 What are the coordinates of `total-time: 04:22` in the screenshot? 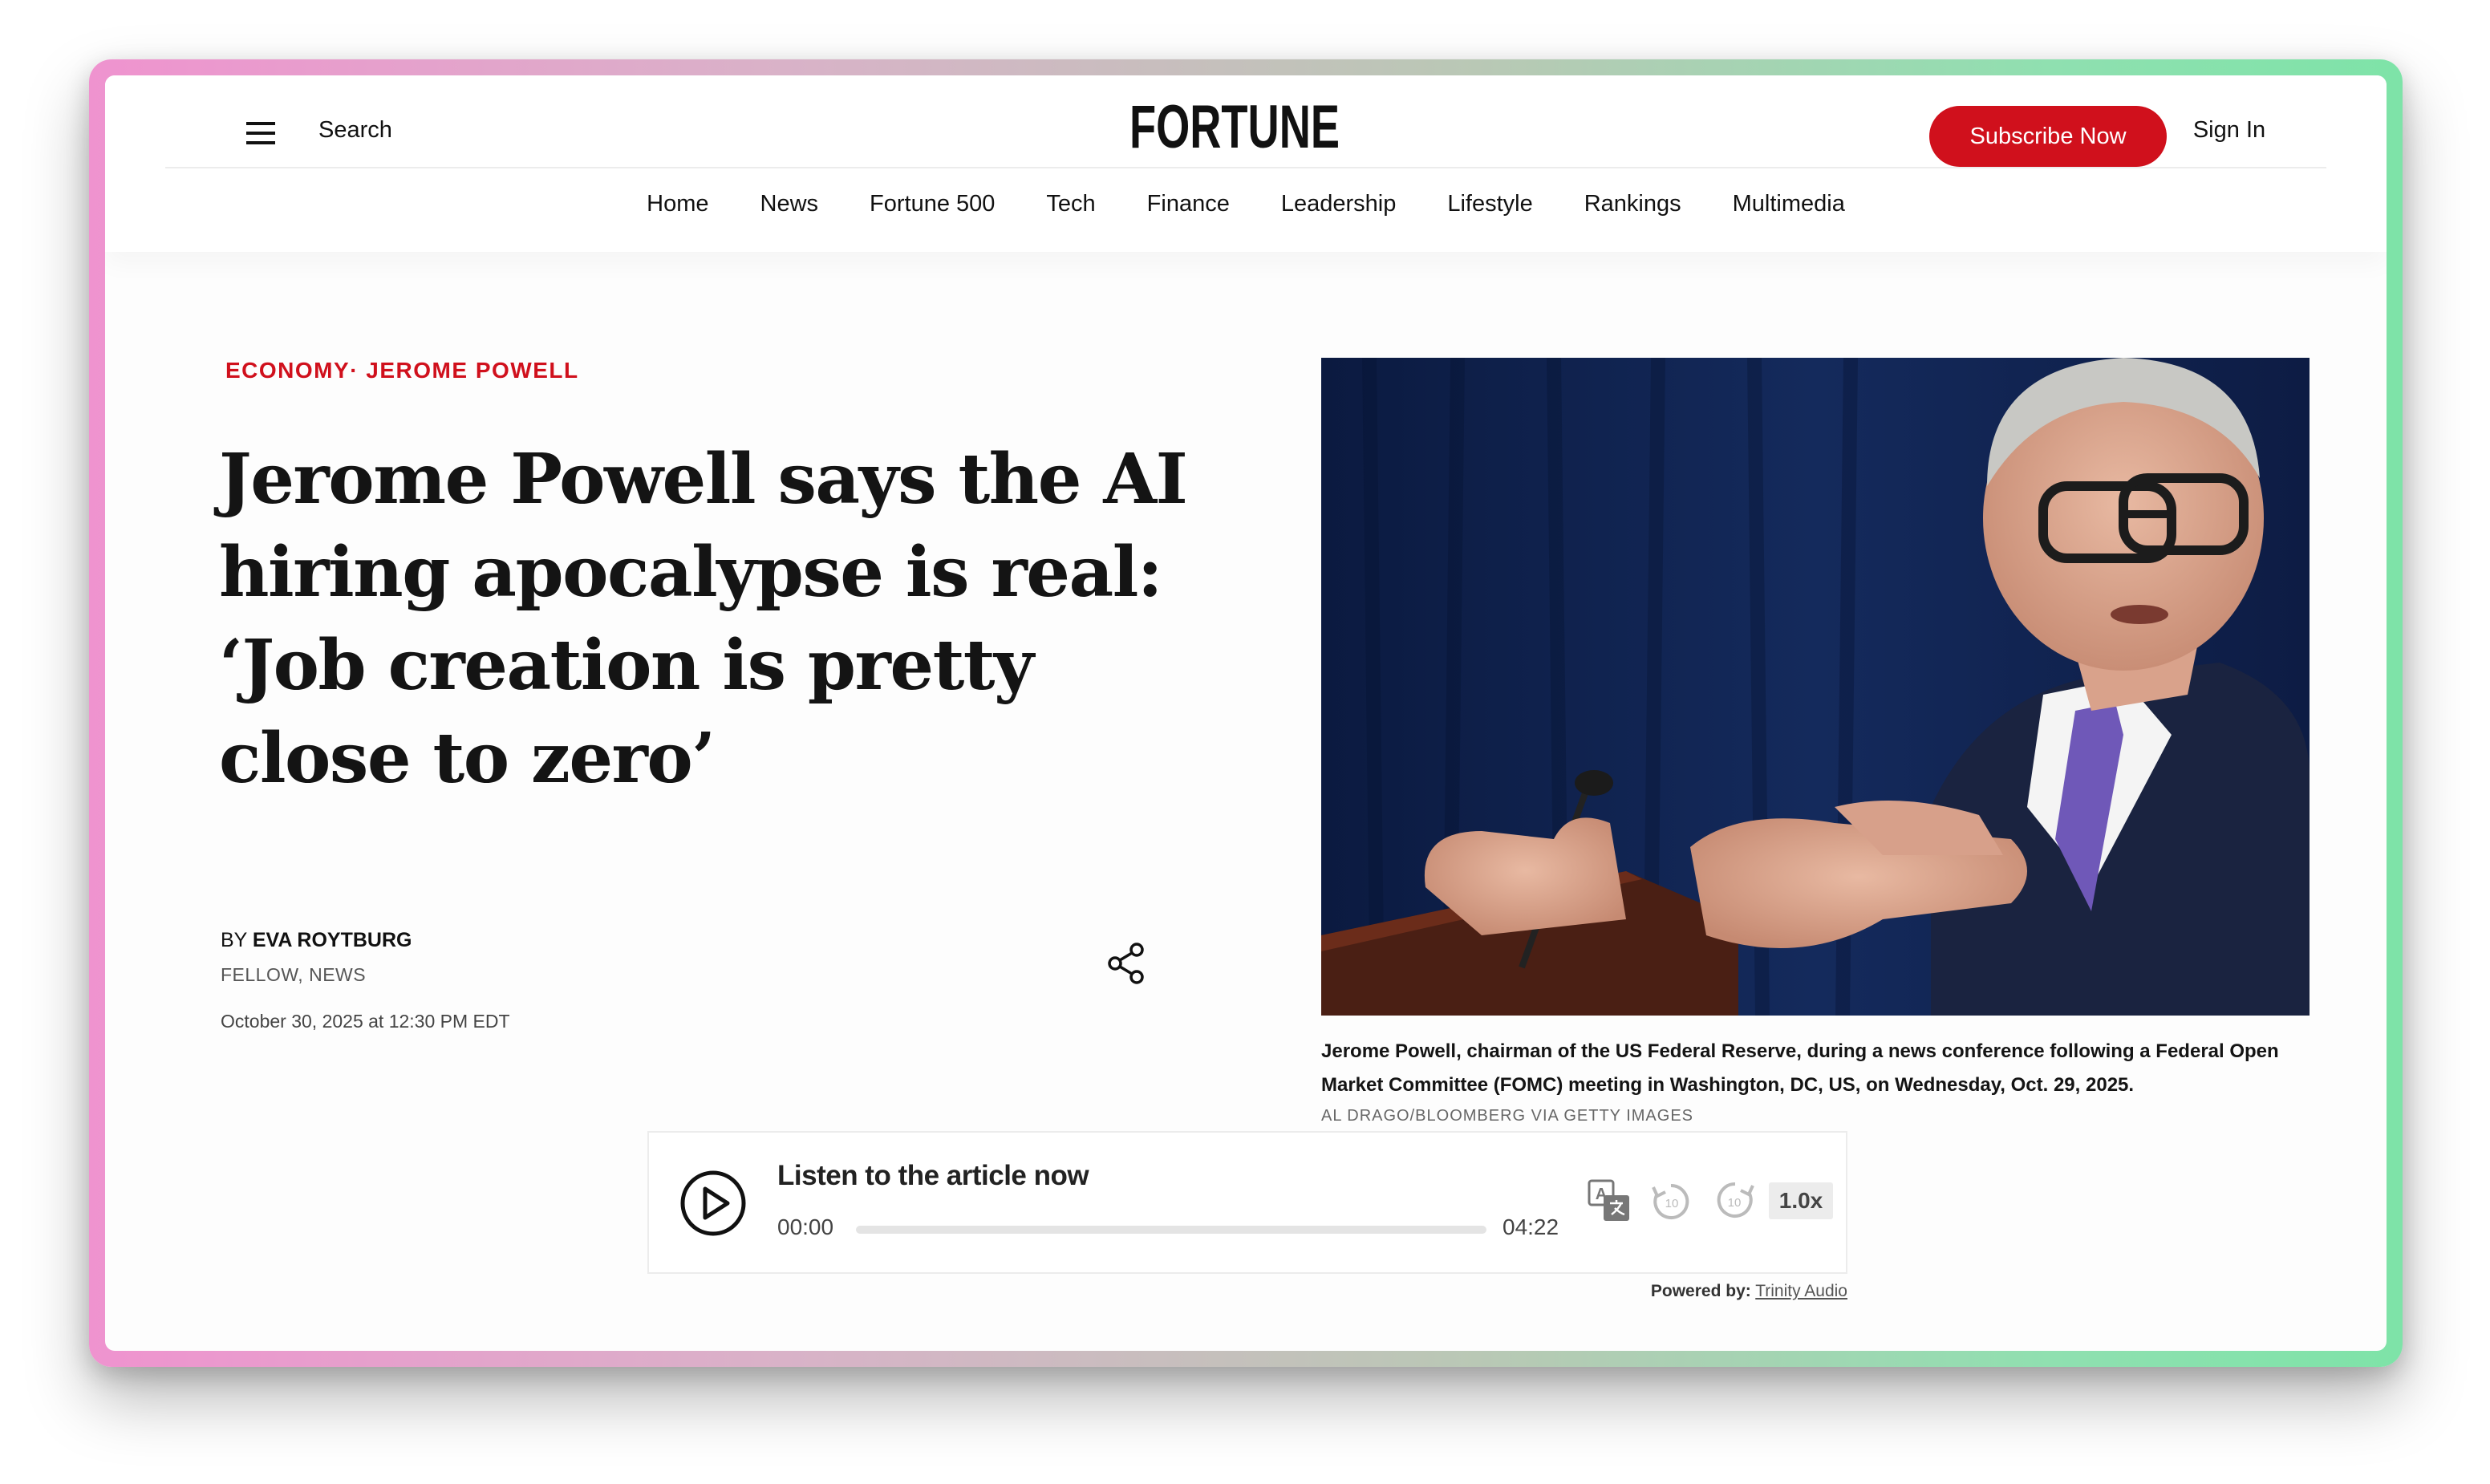 It's located at (1531, 1226).